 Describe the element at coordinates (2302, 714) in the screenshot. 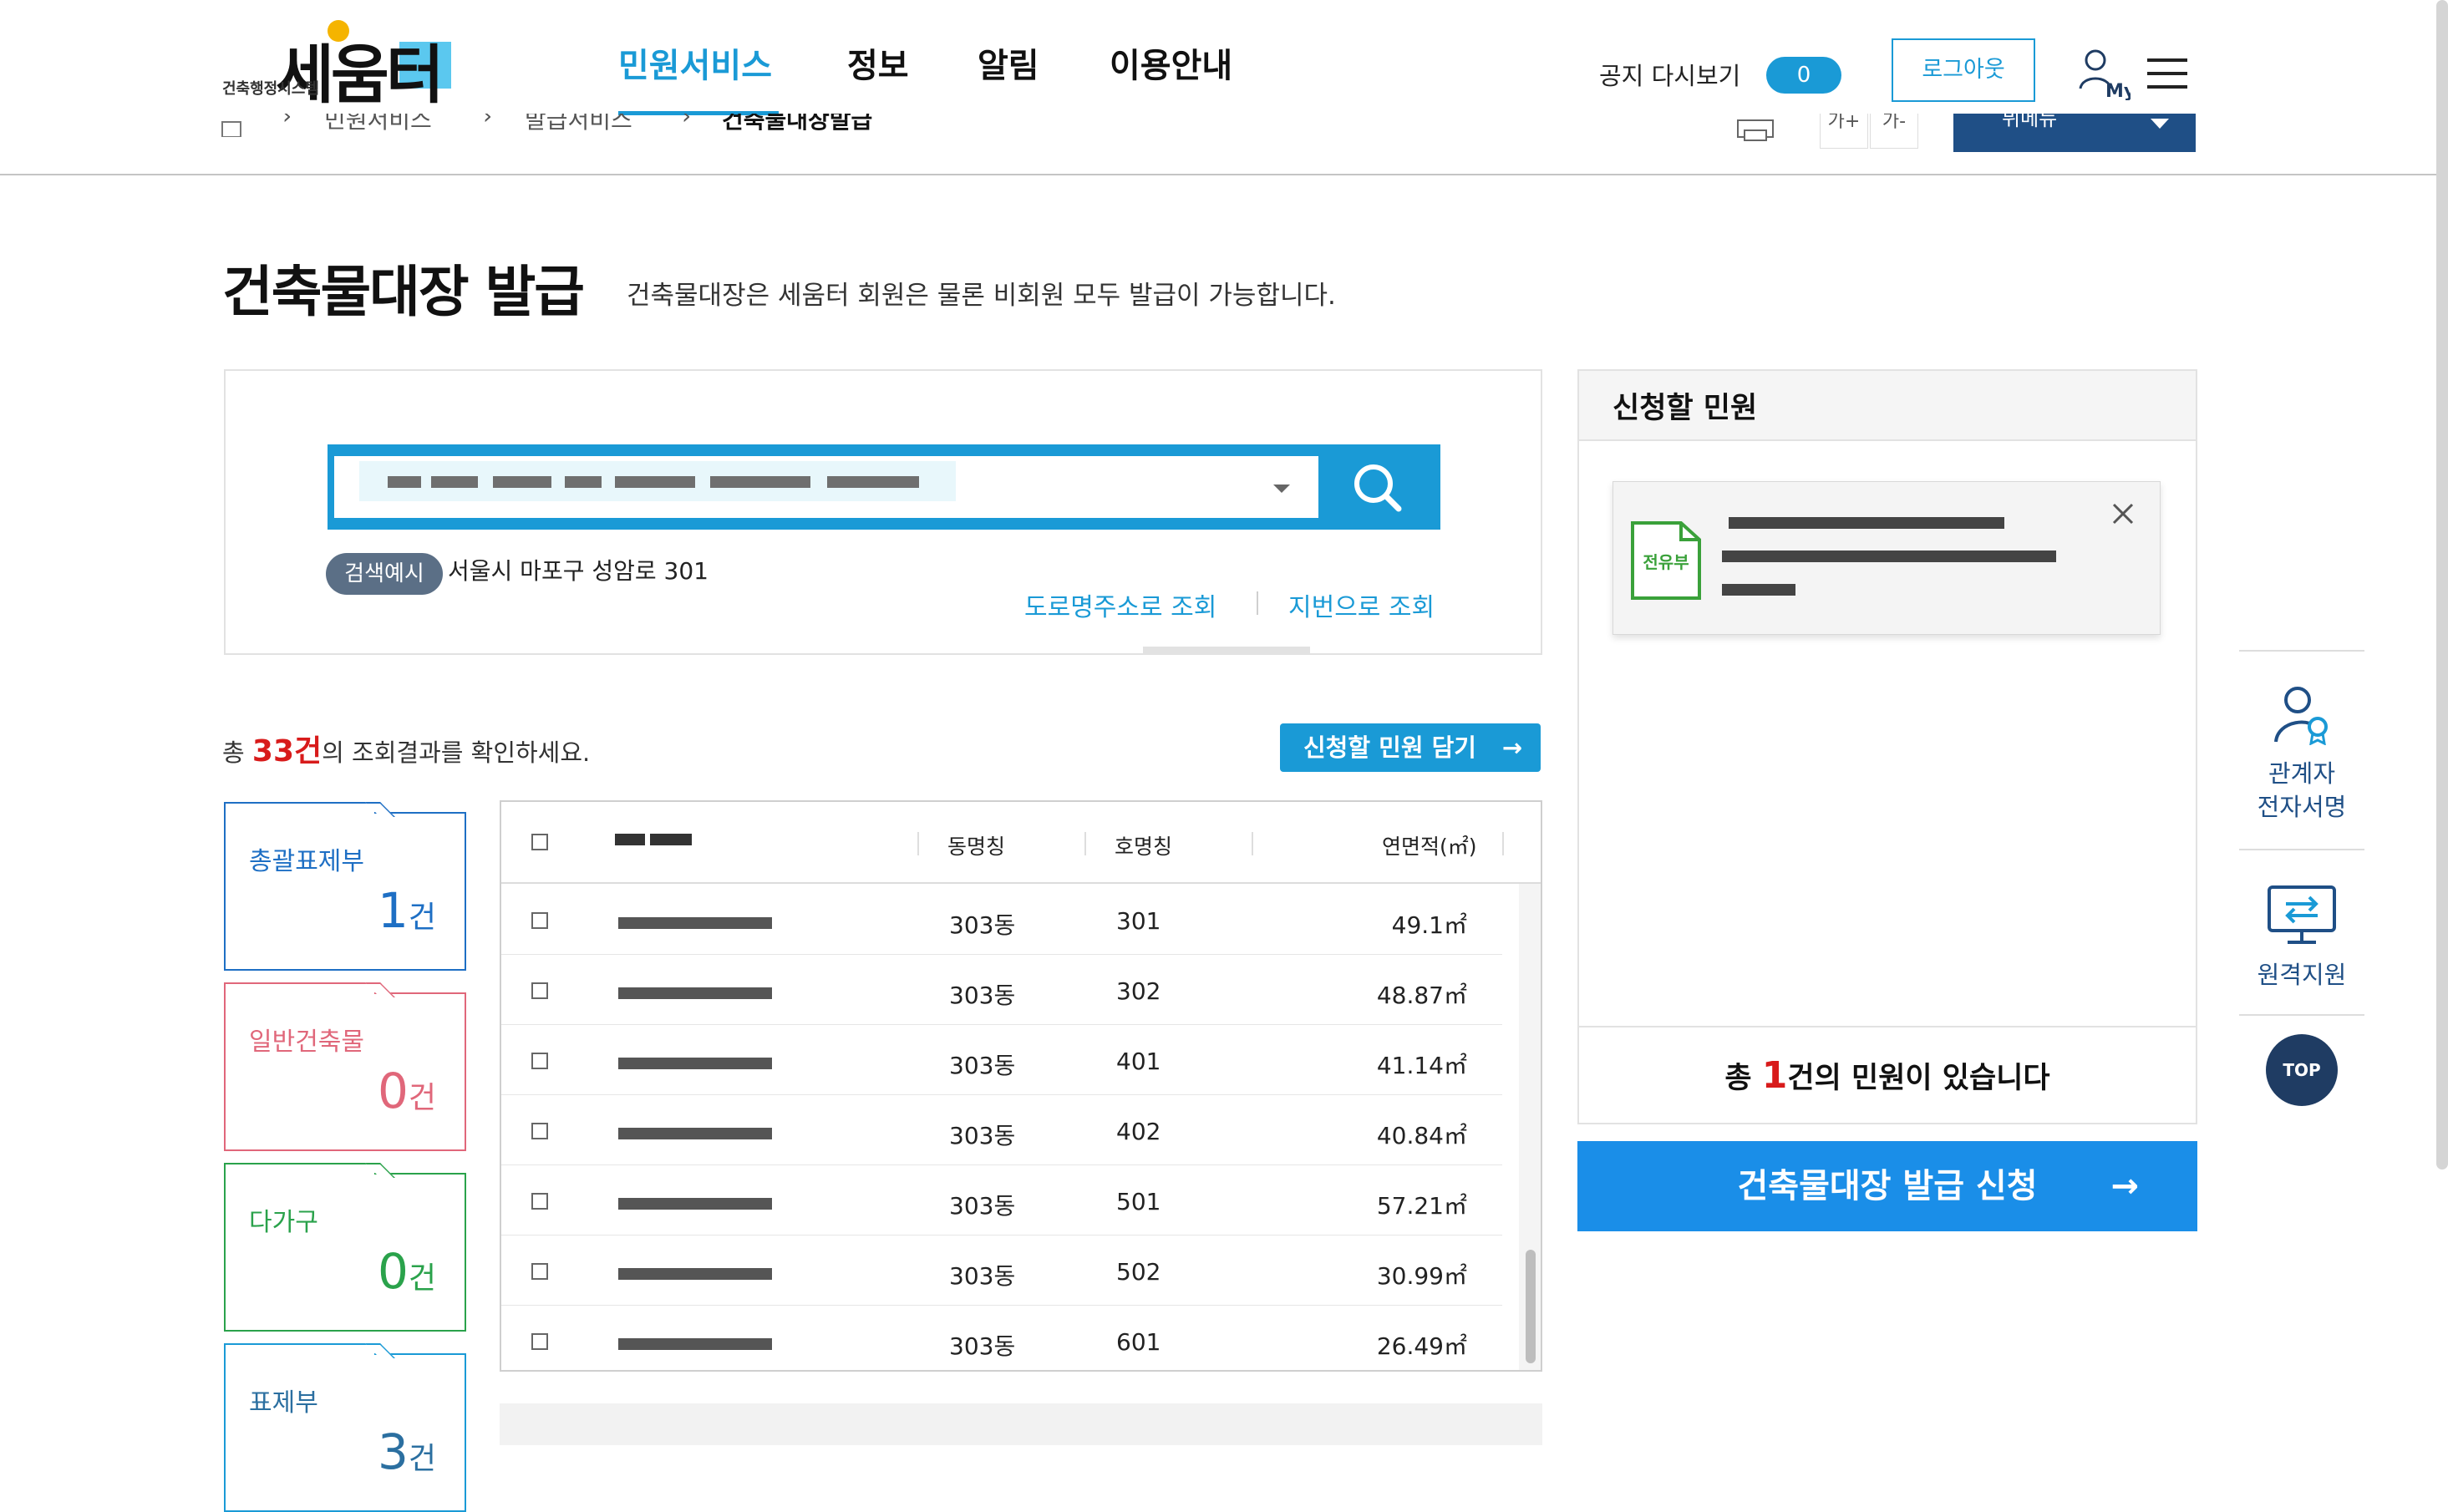

I see `signature-person-icon` at that location.